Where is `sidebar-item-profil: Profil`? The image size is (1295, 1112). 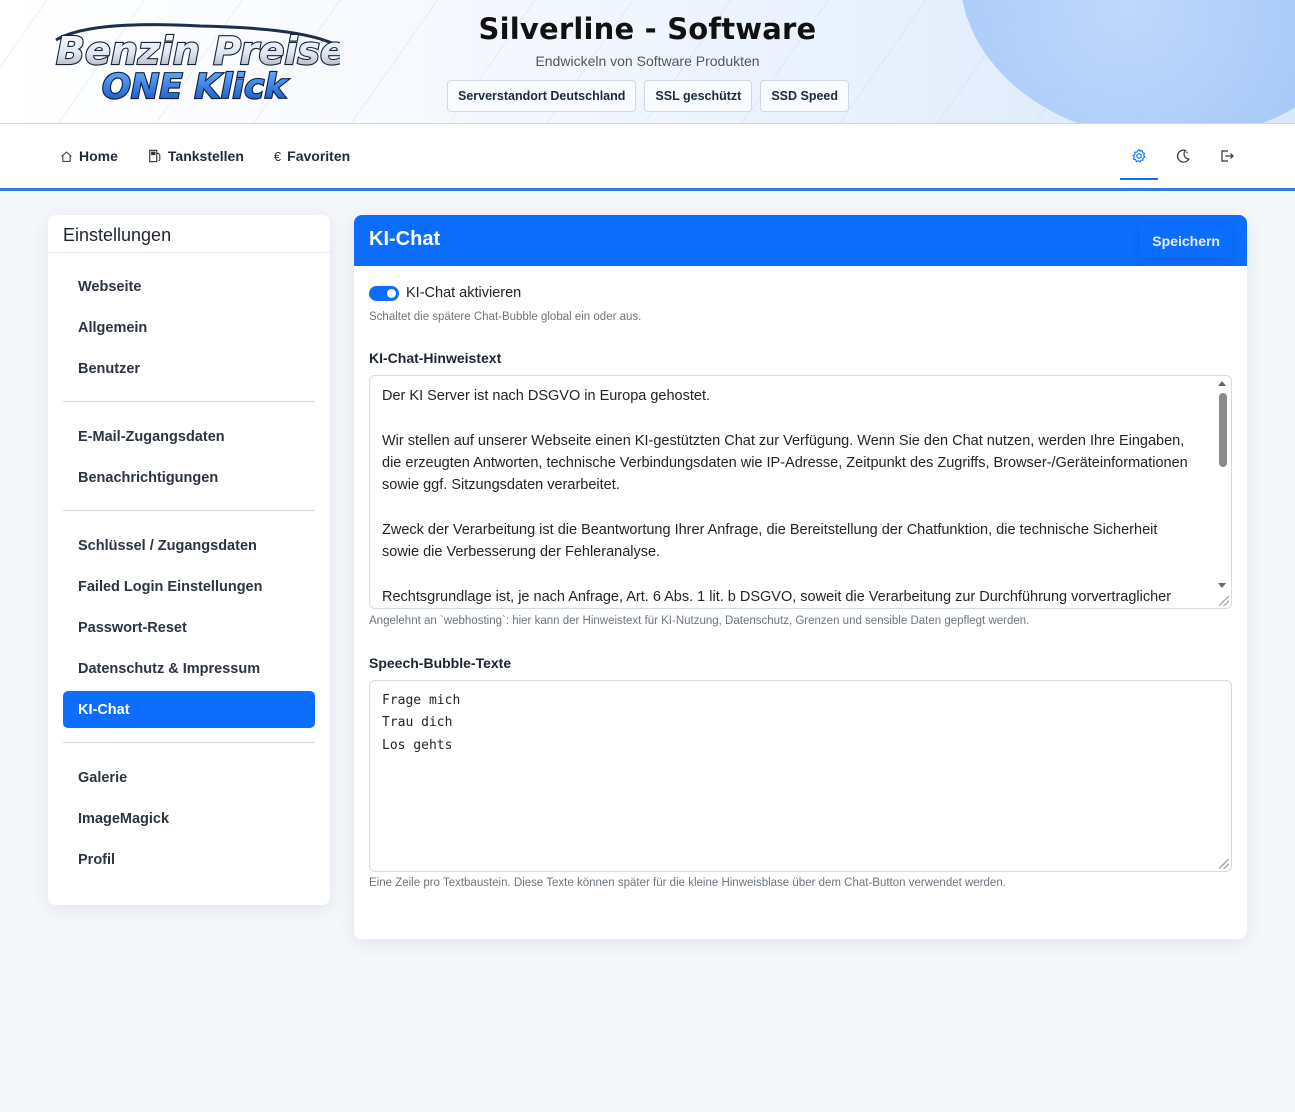
sidebar-item-profil: Profil is located at coordinates (189, 859).